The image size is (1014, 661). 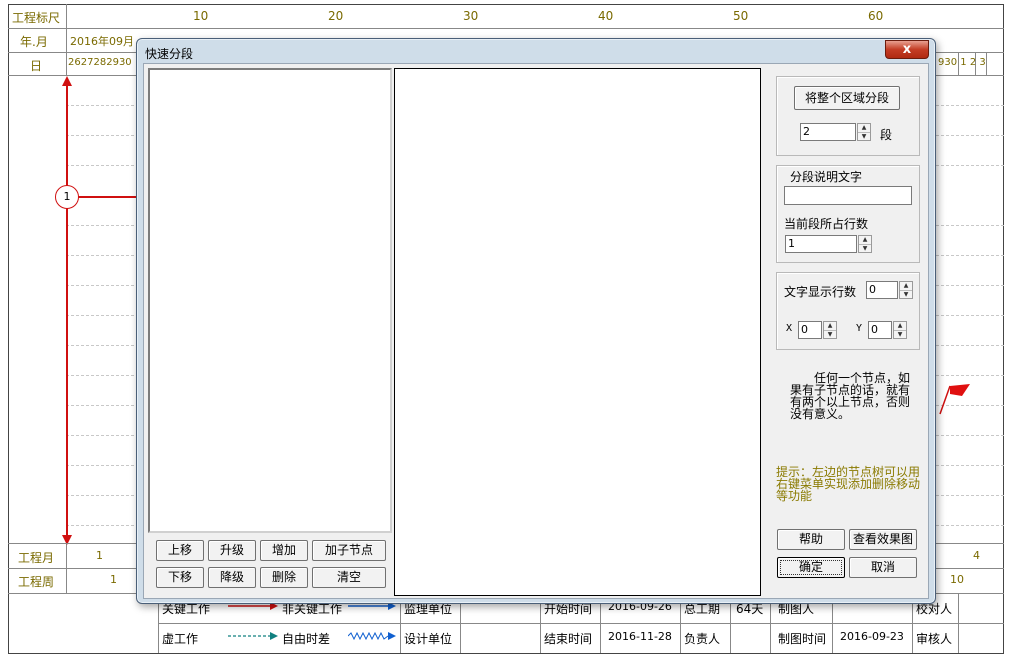 What do you see at coordinates (201, 16) in the screenshot?
I see `ruler-tick: 10` at bounding box center [201, 16].